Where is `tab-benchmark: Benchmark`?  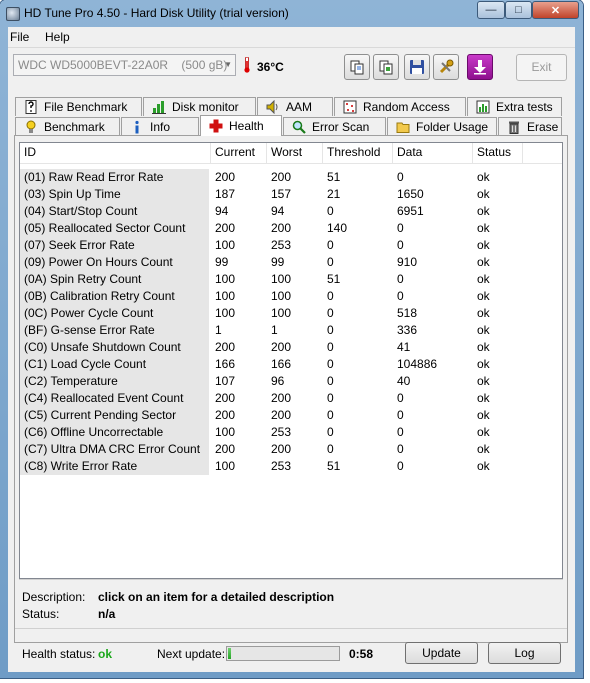 tab-benchmark: Benchmark is located at coordinates (67, 126).